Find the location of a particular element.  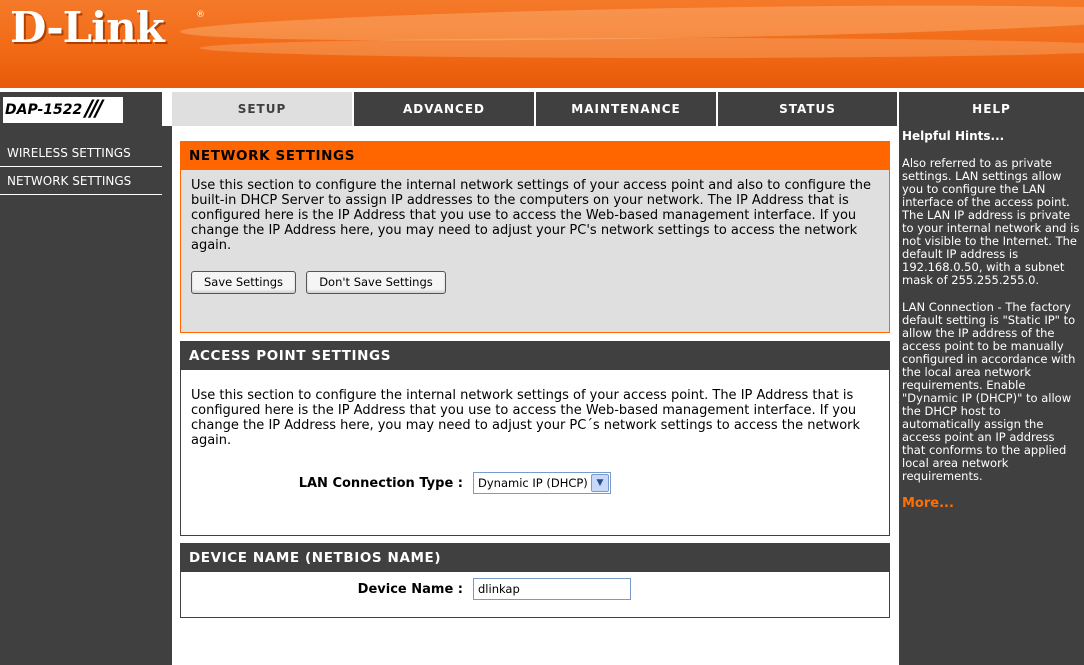

header-banner: D-Link ® is located at coordinates (542, 44).